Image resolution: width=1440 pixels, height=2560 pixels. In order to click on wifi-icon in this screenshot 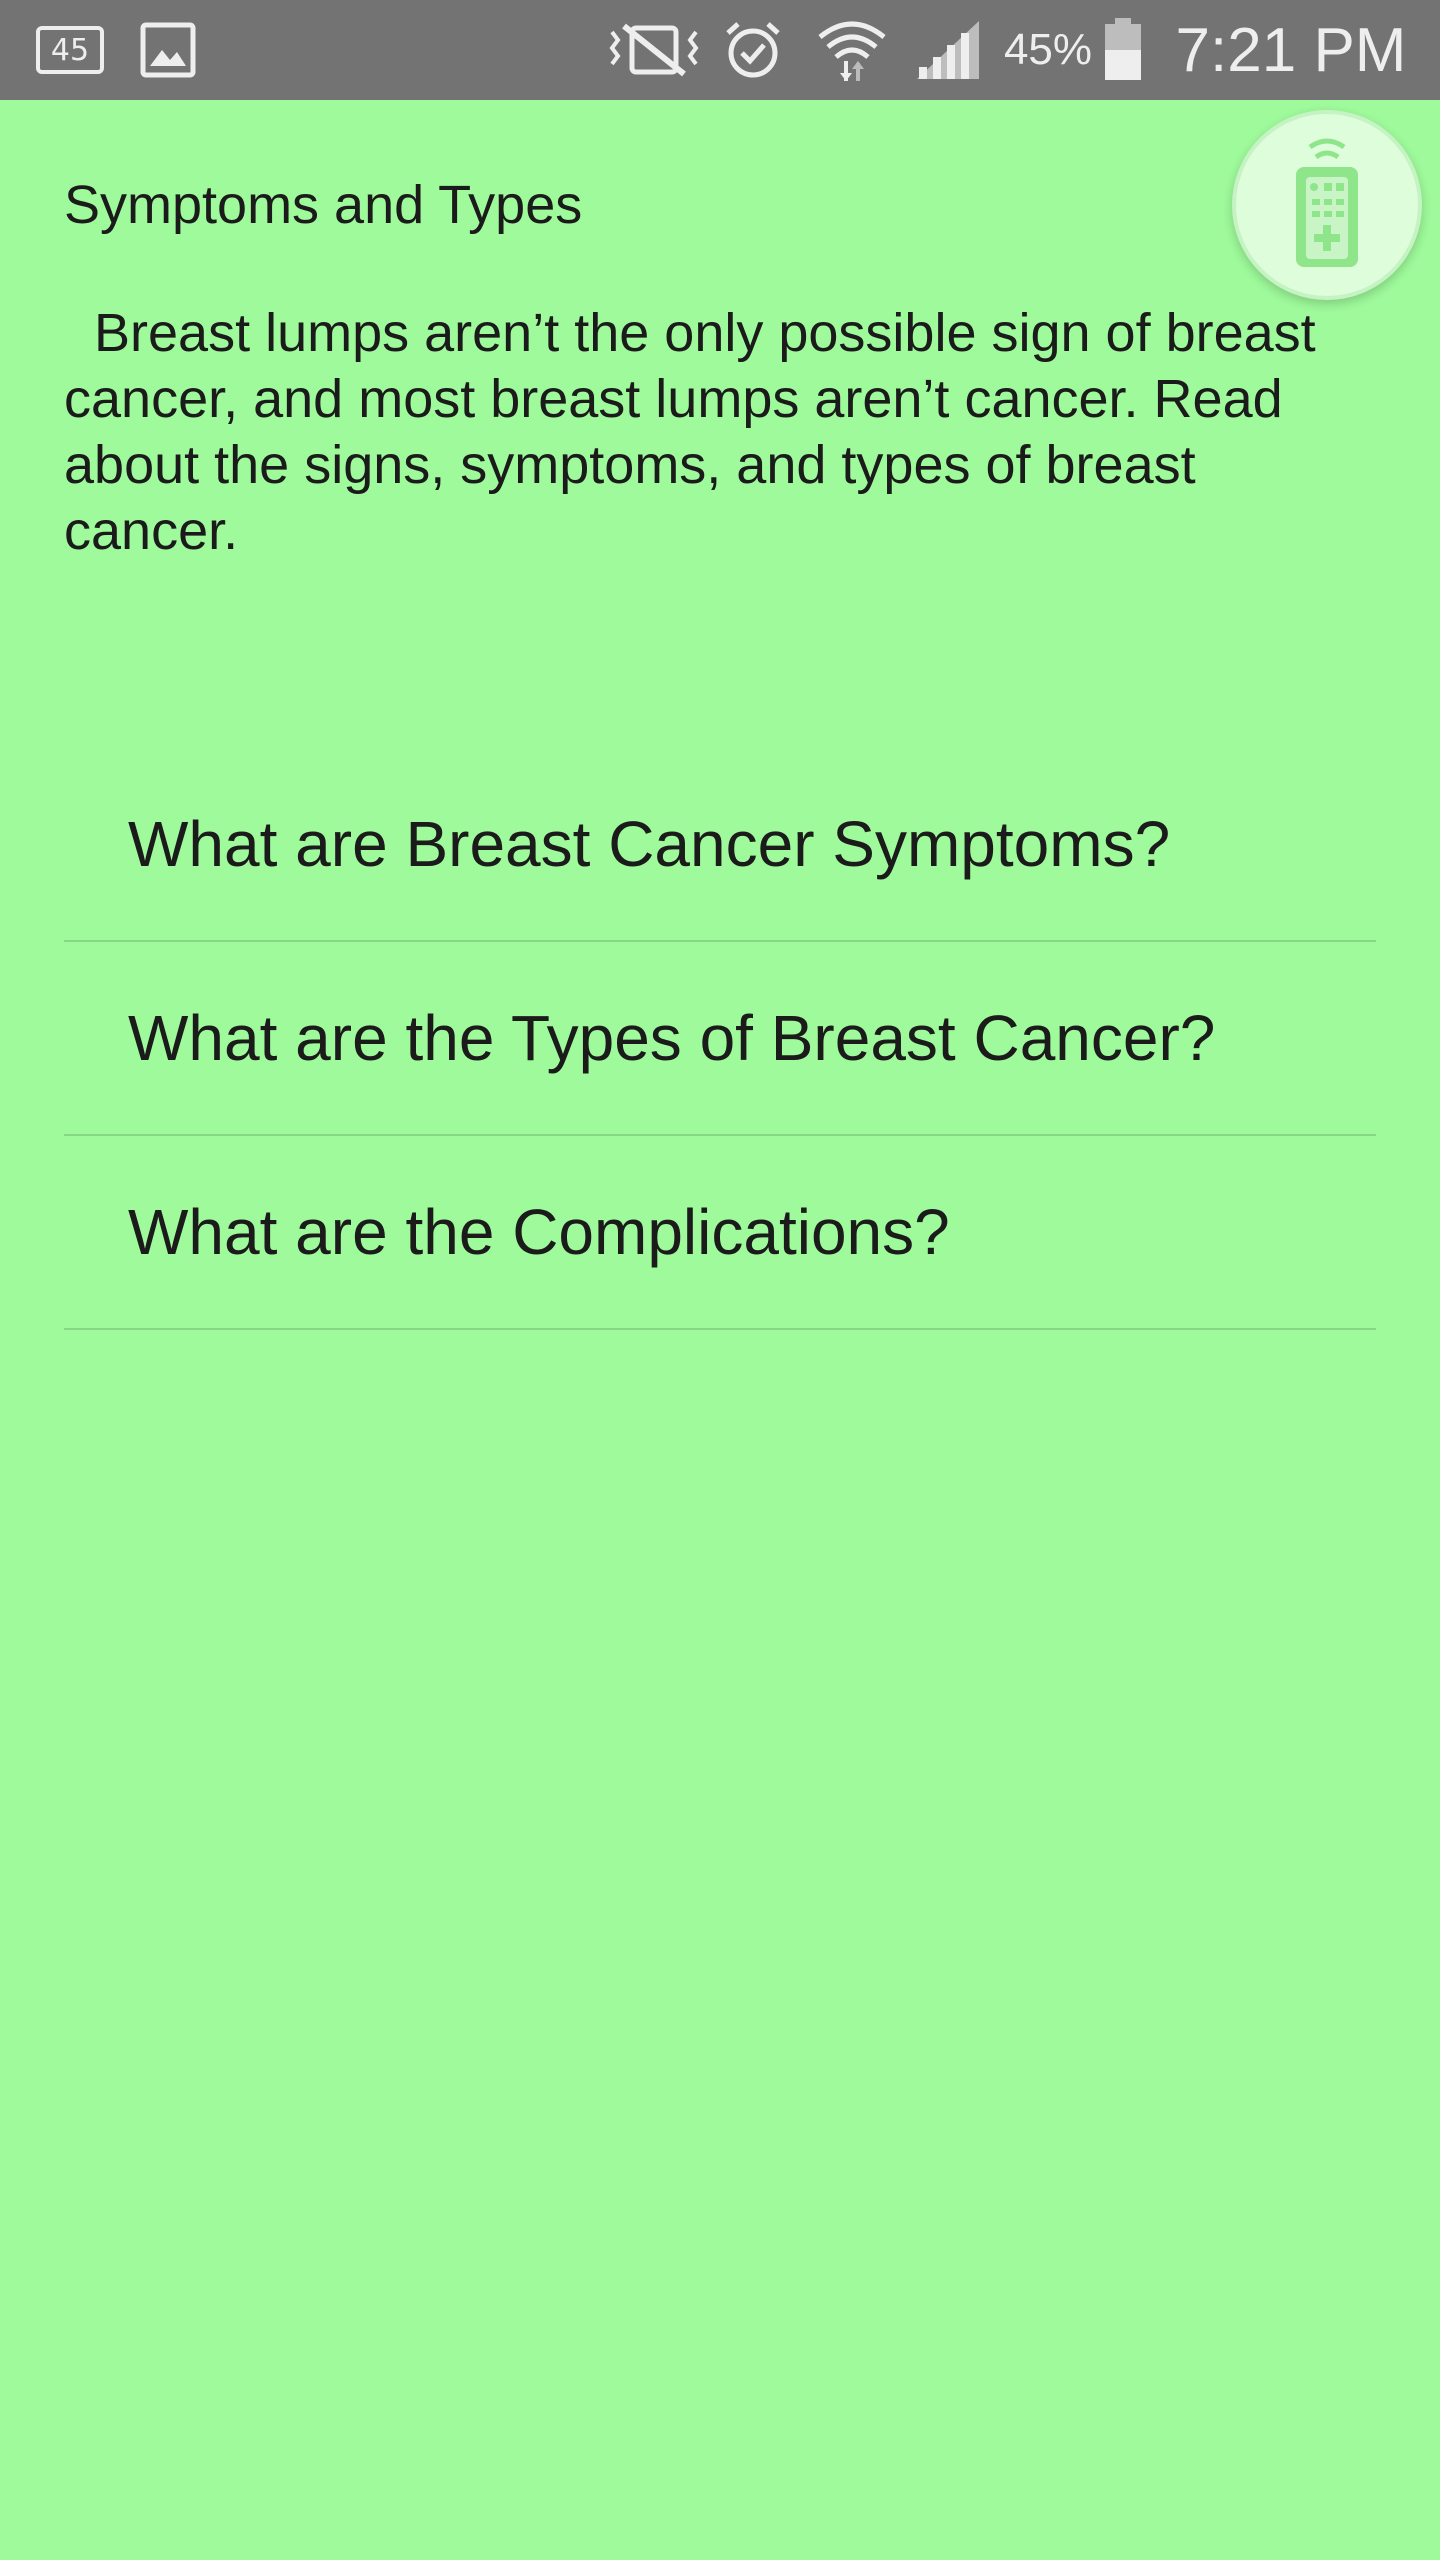, I will do `click(852, 50)`.